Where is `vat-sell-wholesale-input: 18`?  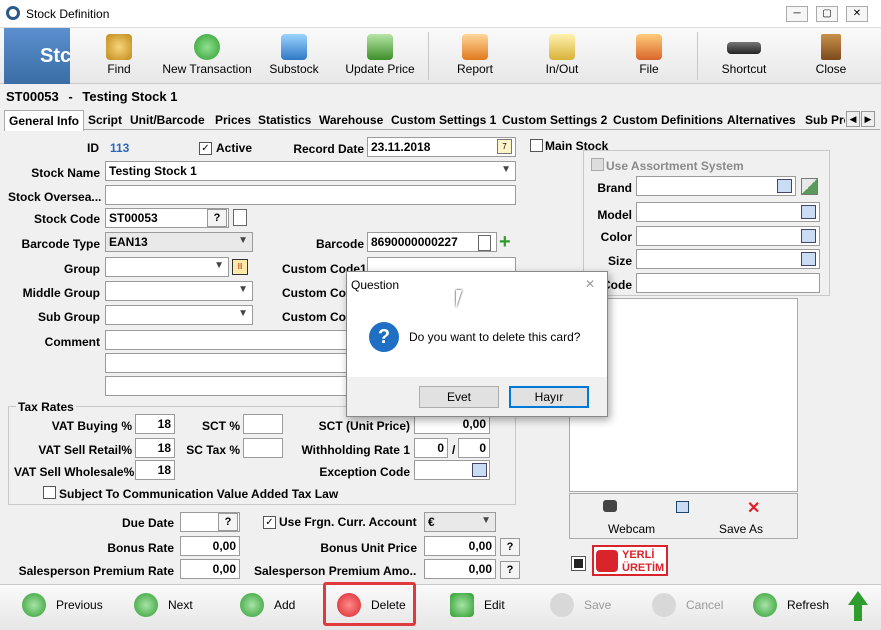
vat-sell-wholesale-input: 18 is located at coordinates (155, 470).